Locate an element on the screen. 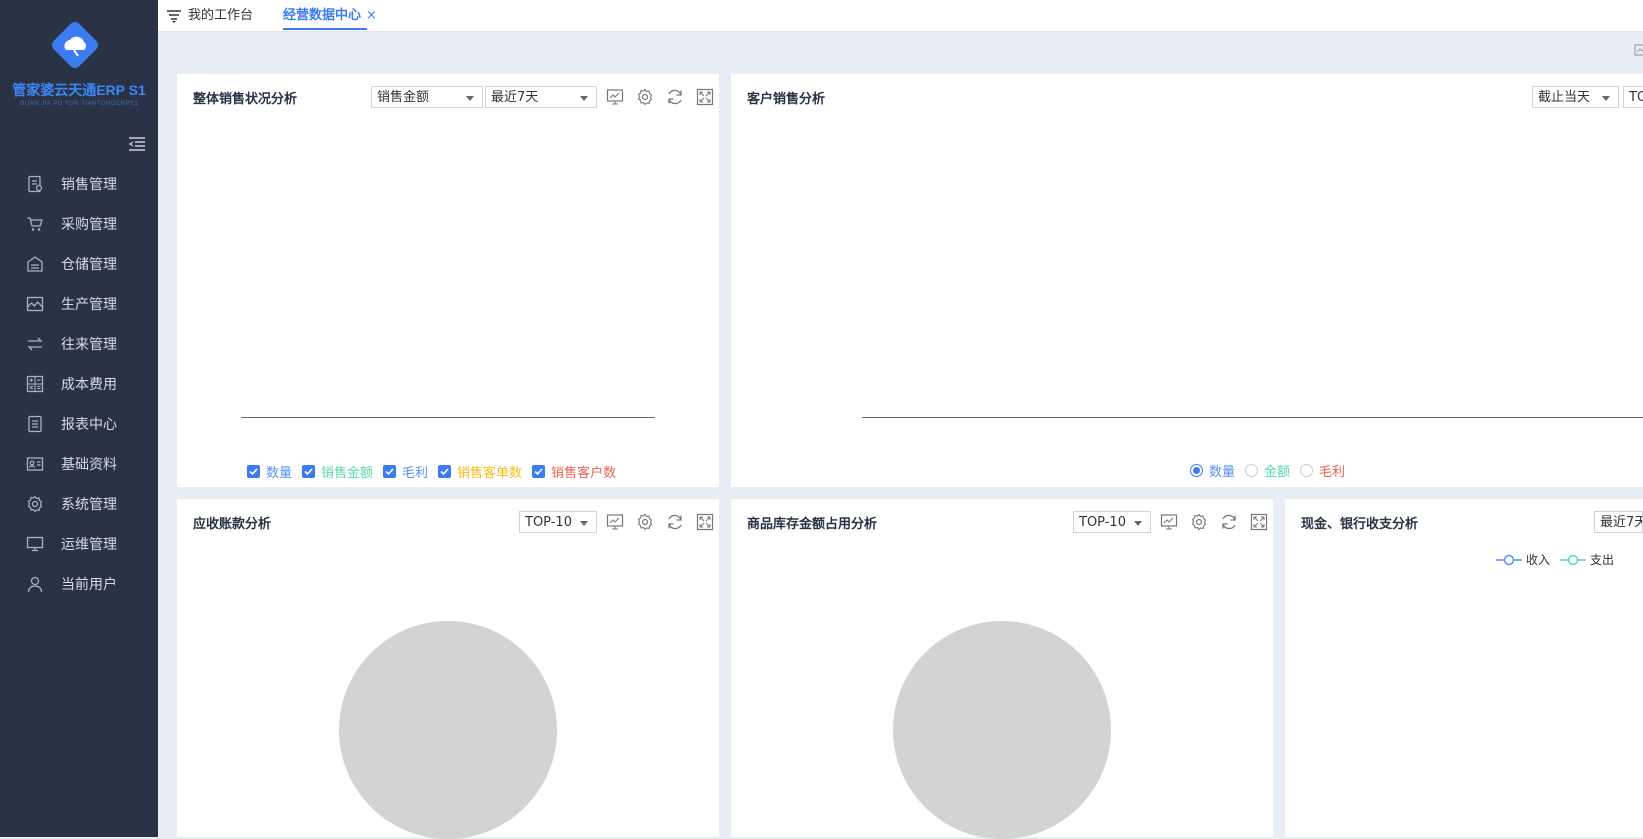  report-icon is located at coordinates (35, 424).